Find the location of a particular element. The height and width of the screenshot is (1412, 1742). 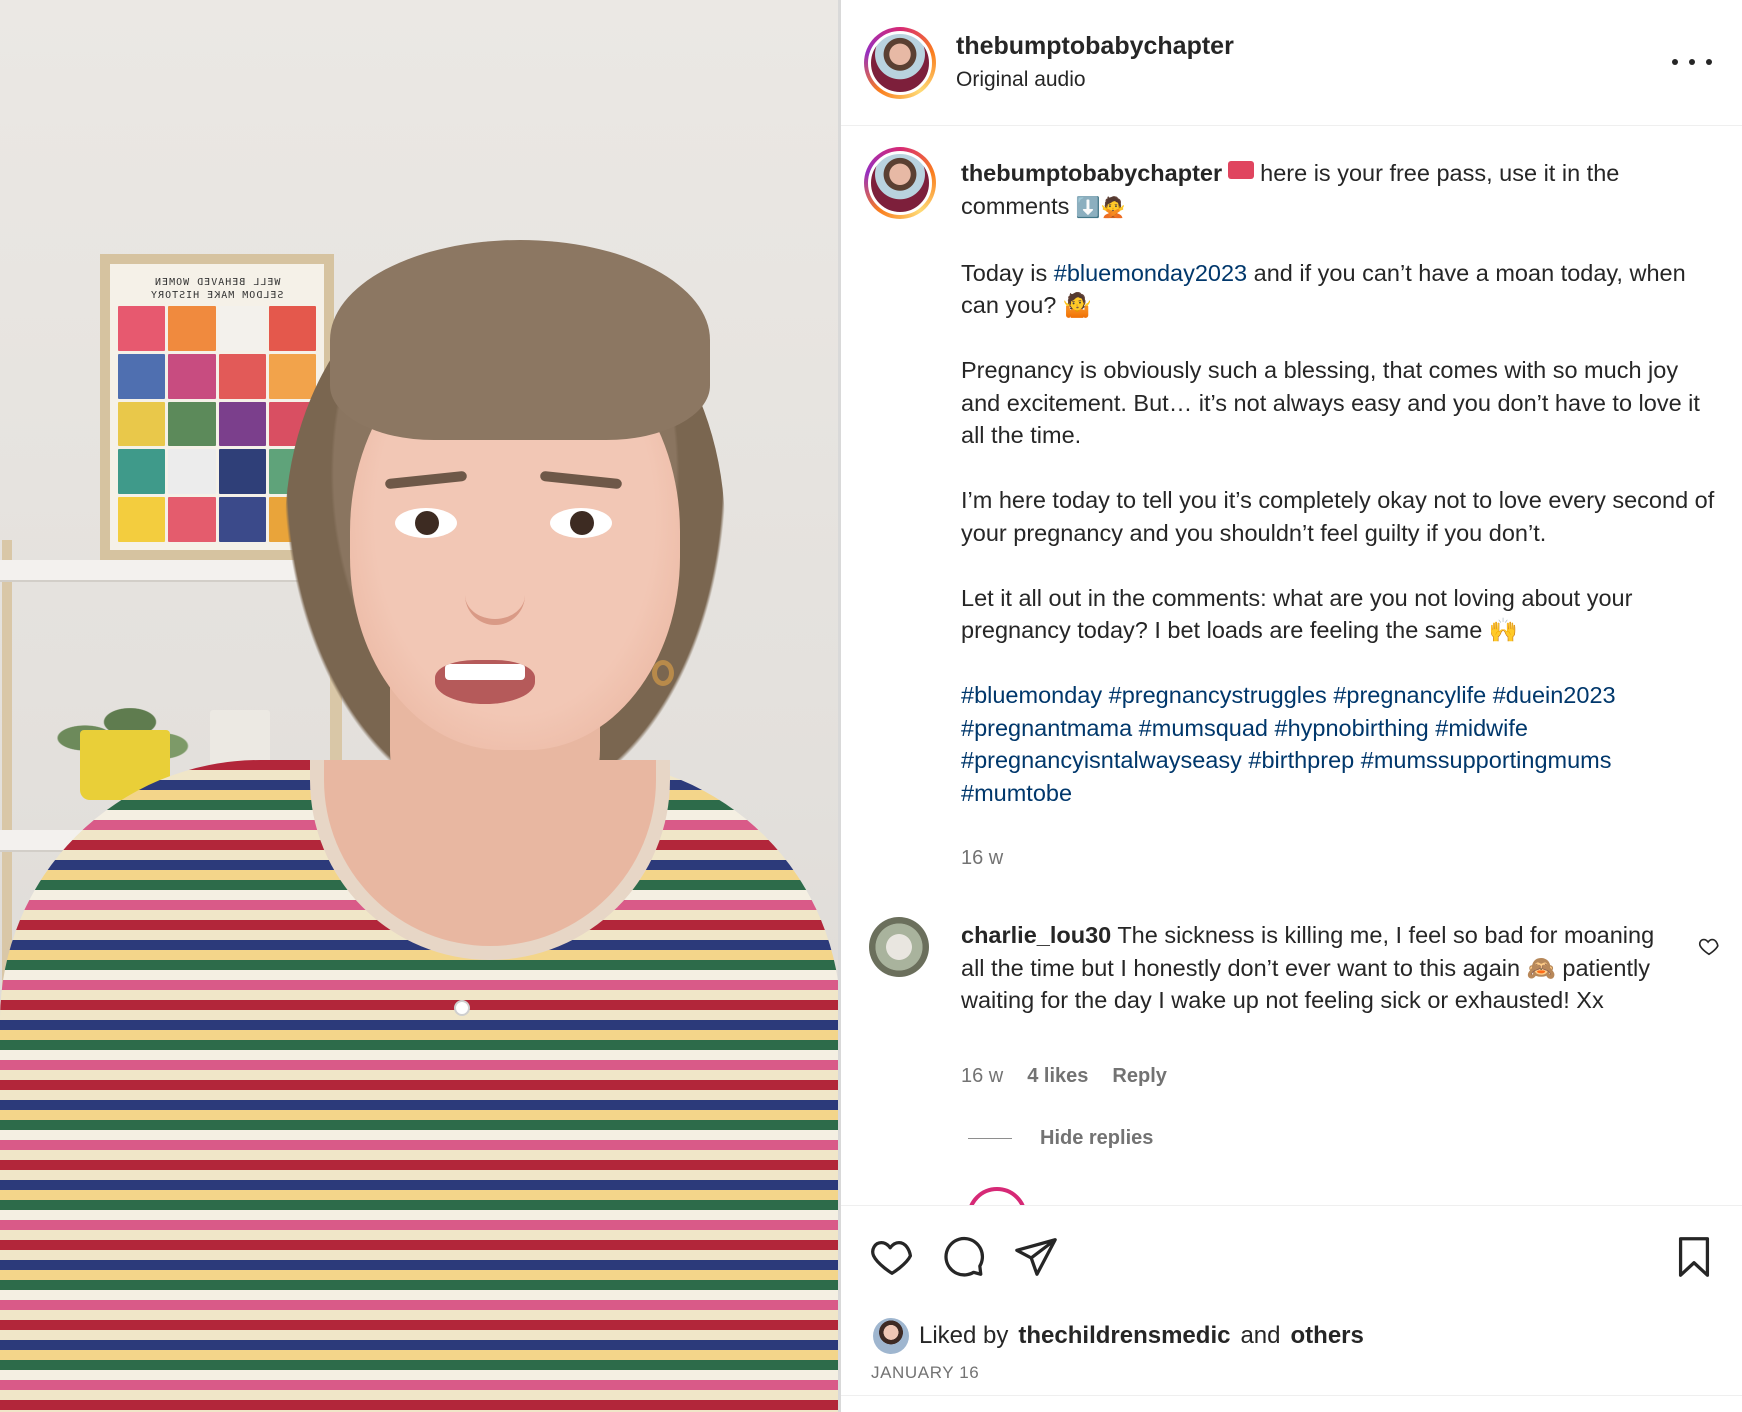

audio-label: Original audio is located at coordinates (1021, 80).